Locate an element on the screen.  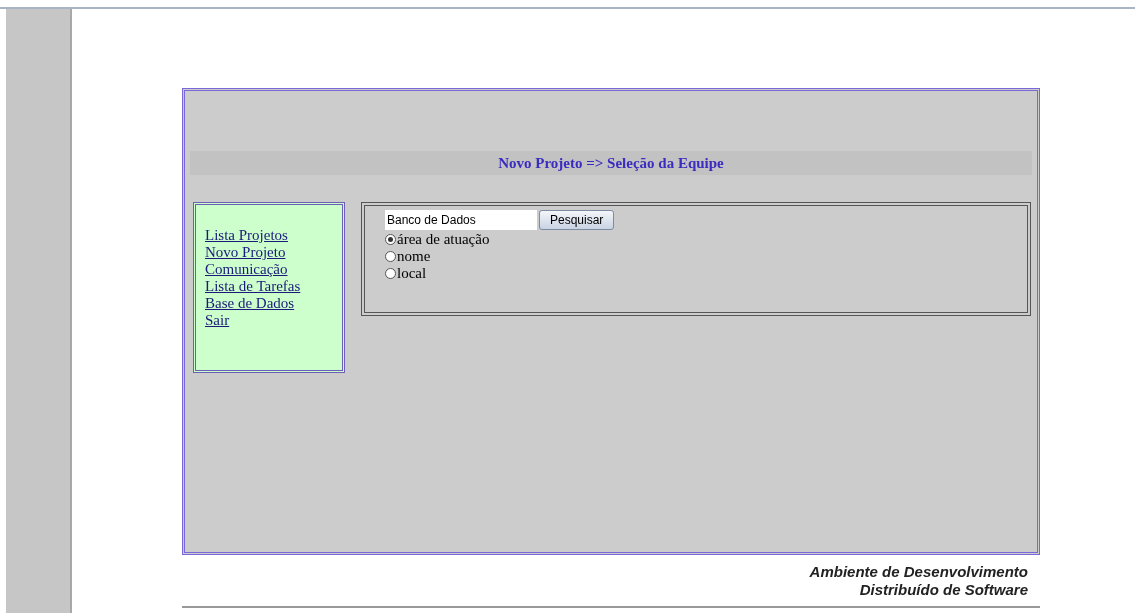
nav-link: Lista de Tarefas is located at coordinates (253, 286).